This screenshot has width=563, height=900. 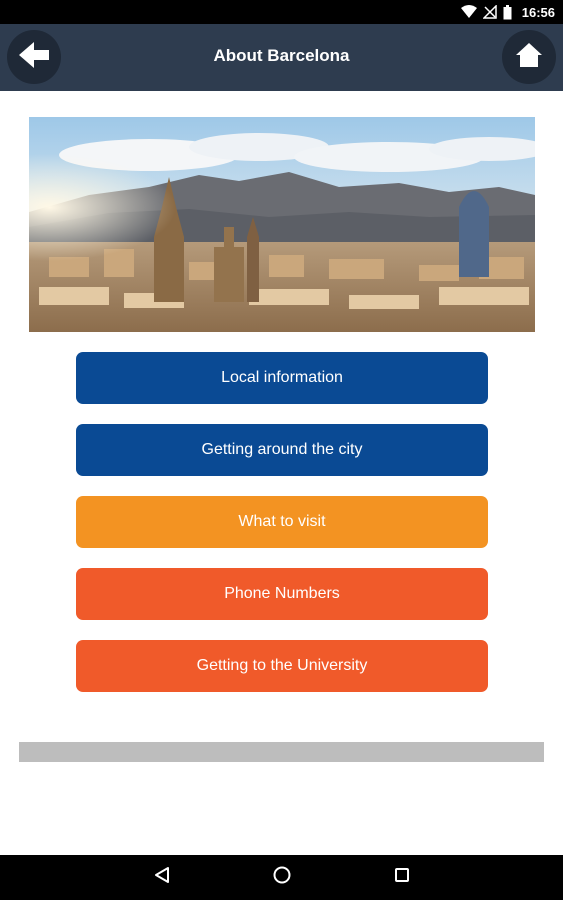 What do you see at coordinates (282, 522) in the screenshot?
I see `what-to-visit-button: What to visit` at bounding box center [282, 522].